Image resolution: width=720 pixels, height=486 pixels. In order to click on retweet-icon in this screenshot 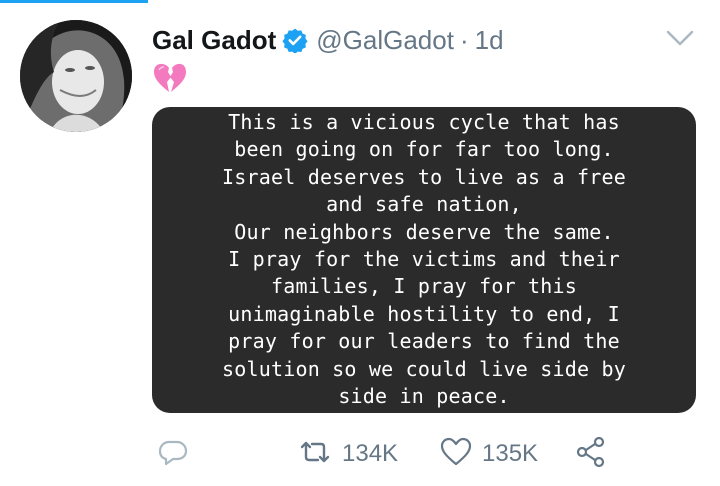, I will do `click(315, 454)`.